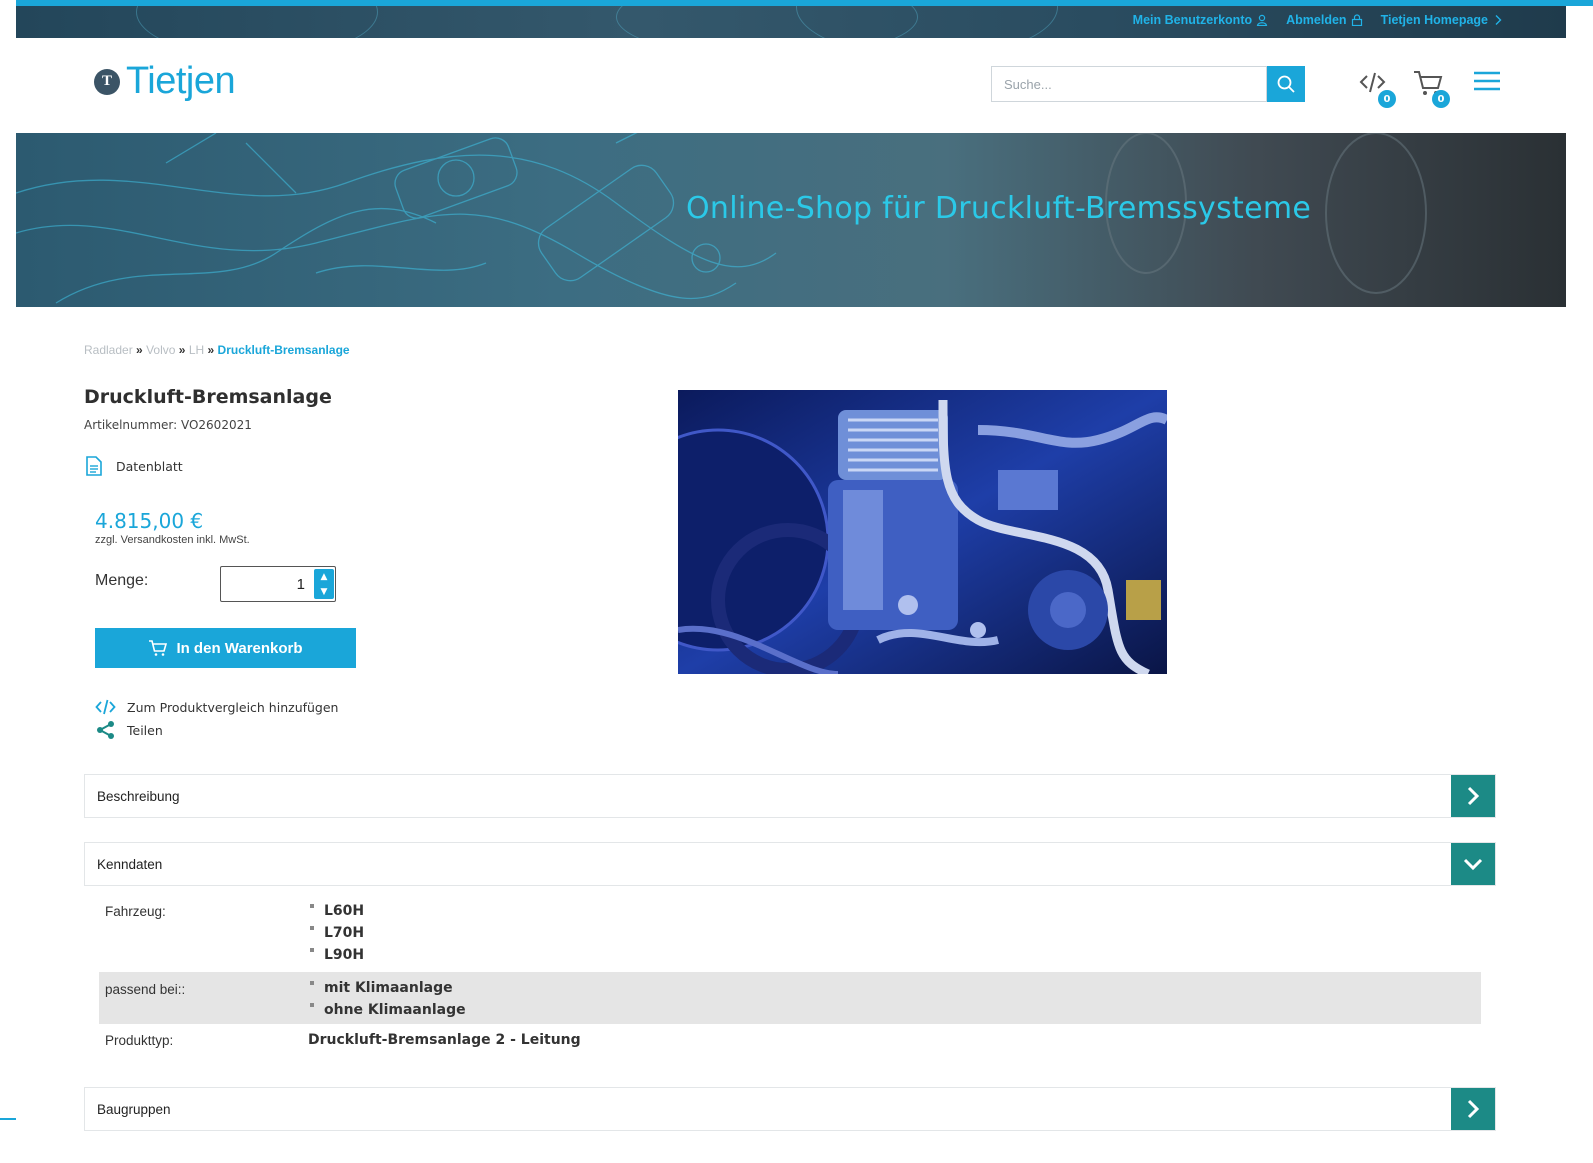  I want to click on accordion-specs: Kenndaten, so click(790, 864).